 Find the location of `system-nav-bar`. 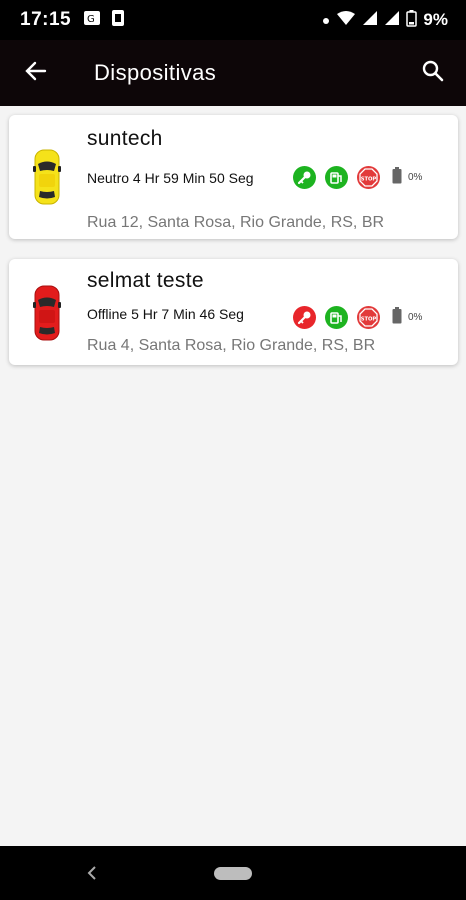

system-nav-bar is located at coordinates (233, 873).